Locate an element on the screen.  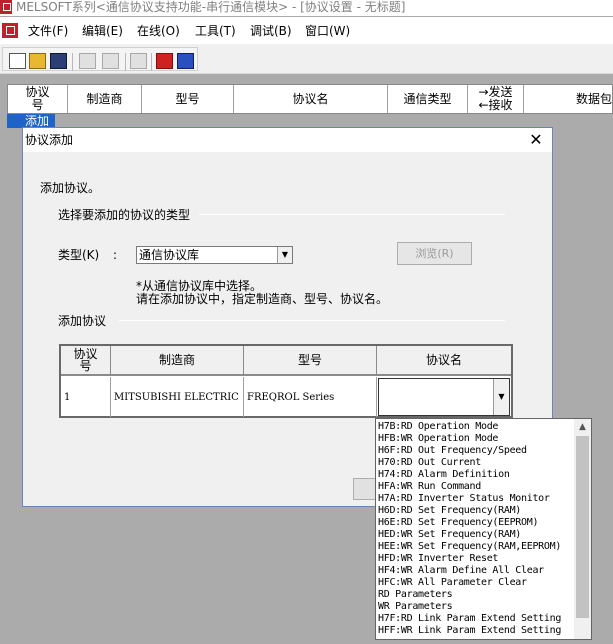
menu-edit: 编辑(E) is located at coordinates (102, 31).